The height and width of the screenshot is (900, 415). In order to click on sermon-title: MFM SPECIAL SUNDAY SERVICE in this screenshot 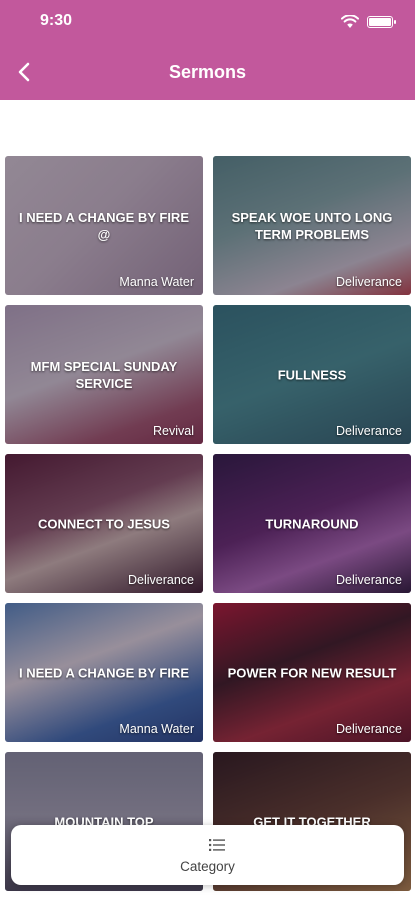, I will do `click(104, 374)`.